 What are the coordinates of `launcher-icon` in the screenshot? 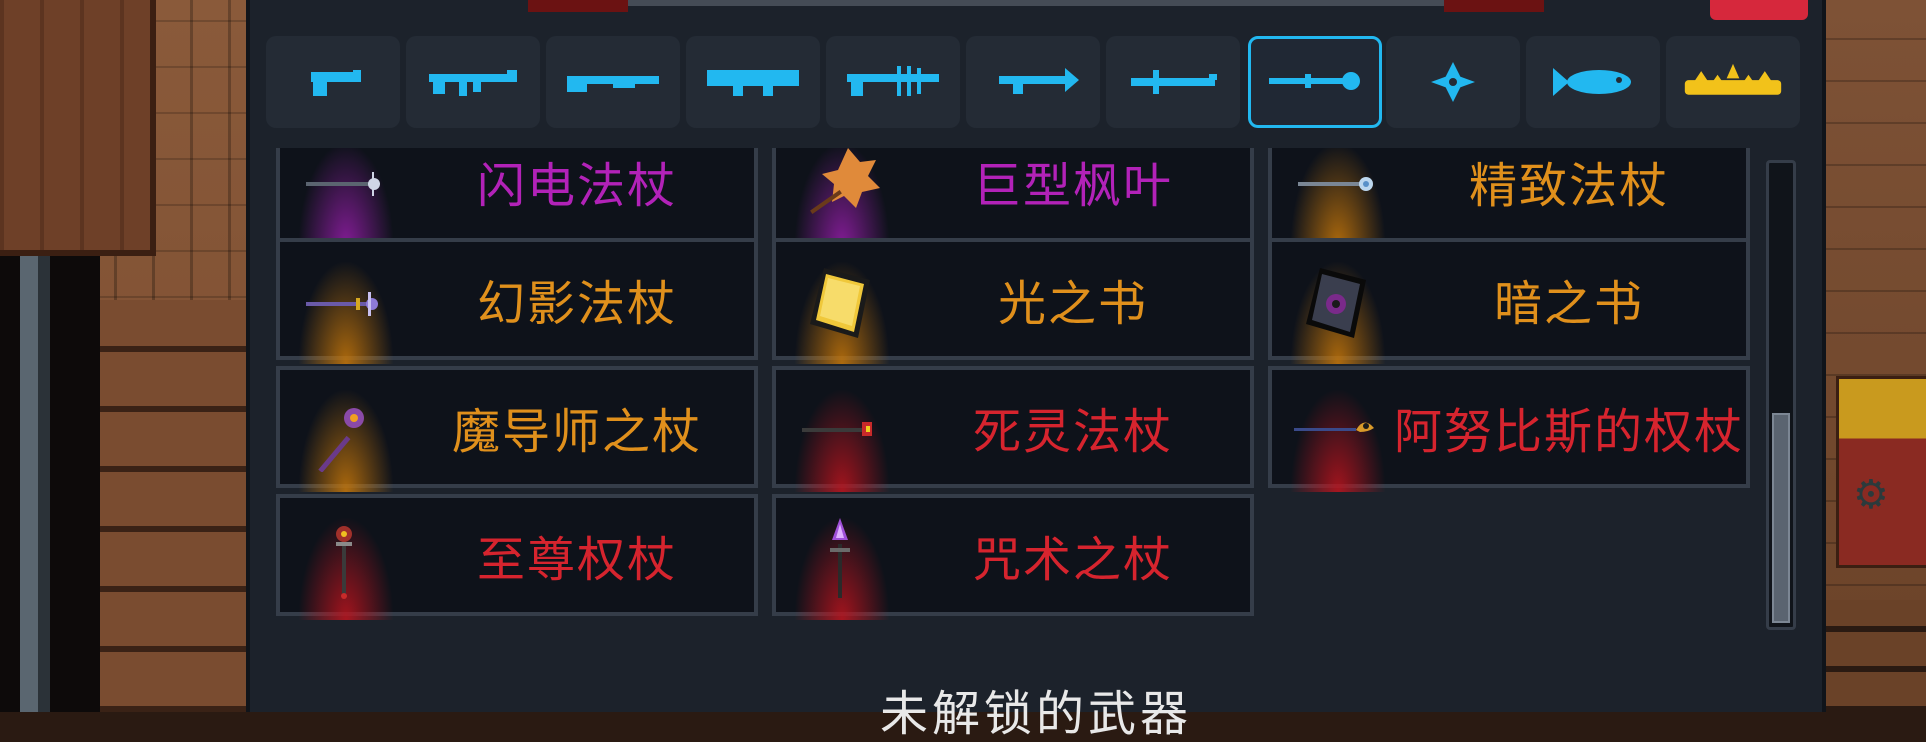 It's located at (753, 83).